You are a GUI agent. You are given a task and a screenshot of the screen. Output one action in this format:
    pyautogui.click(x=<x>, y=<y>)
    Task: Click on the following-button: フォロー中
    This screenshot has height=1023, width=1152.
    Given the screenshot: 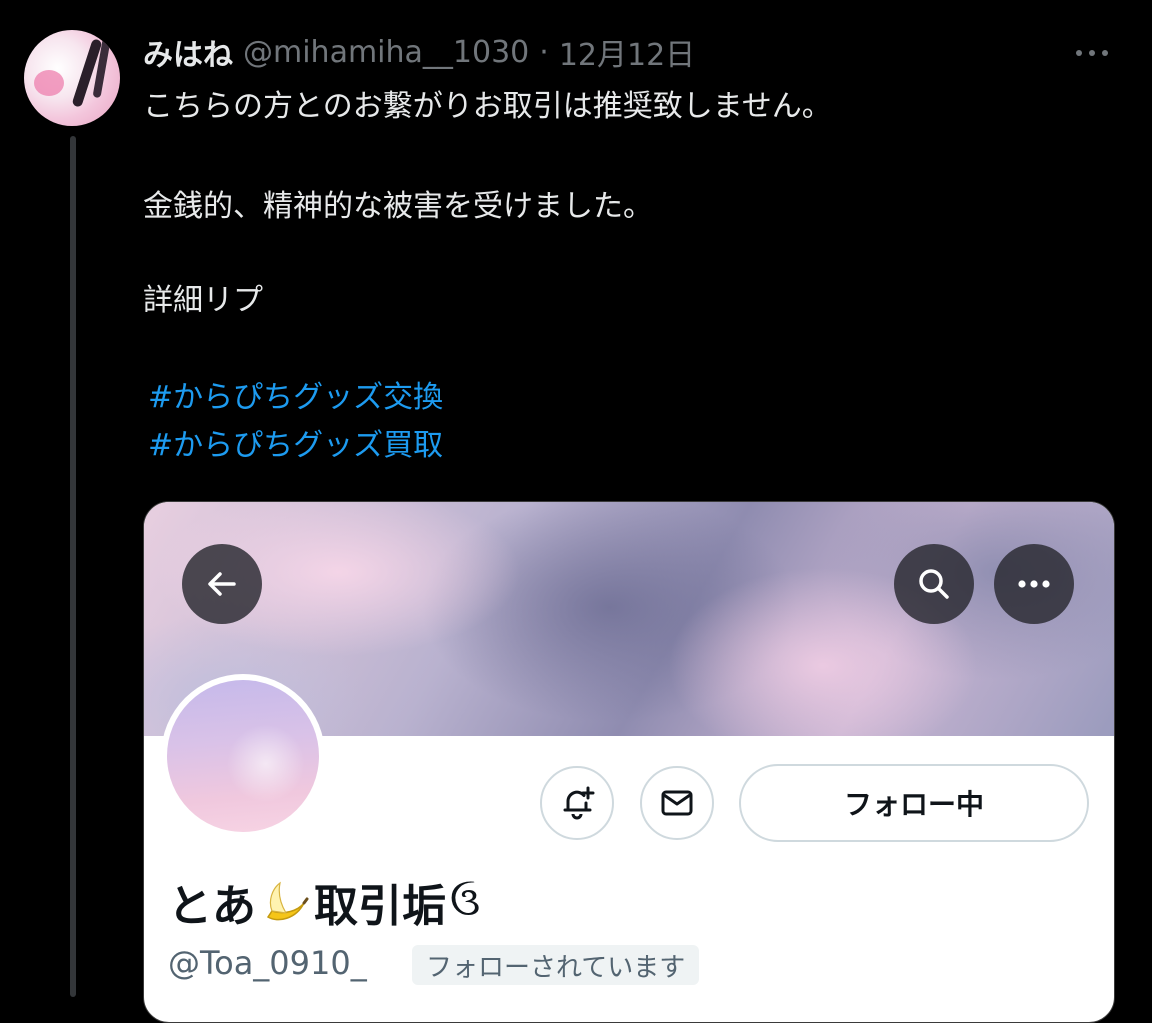 What is the action you would take?
    pyautogui.click(x=914, y=803)
    